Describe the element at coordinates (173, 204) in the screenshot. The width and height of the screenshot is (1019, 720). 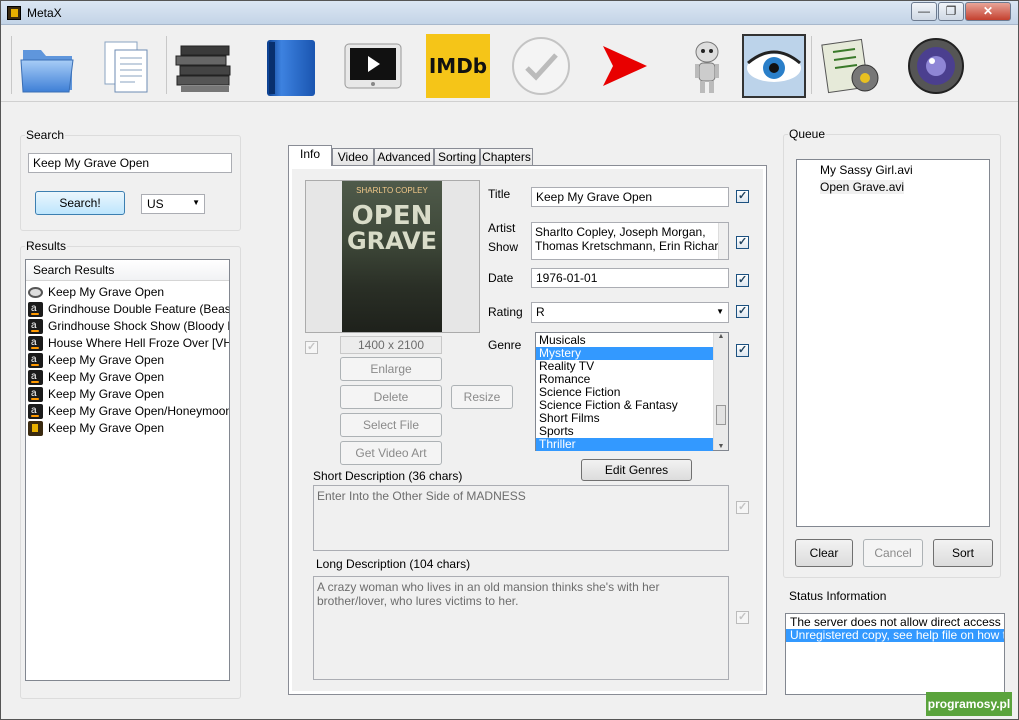
I see `region-select: US ▼` at that location.